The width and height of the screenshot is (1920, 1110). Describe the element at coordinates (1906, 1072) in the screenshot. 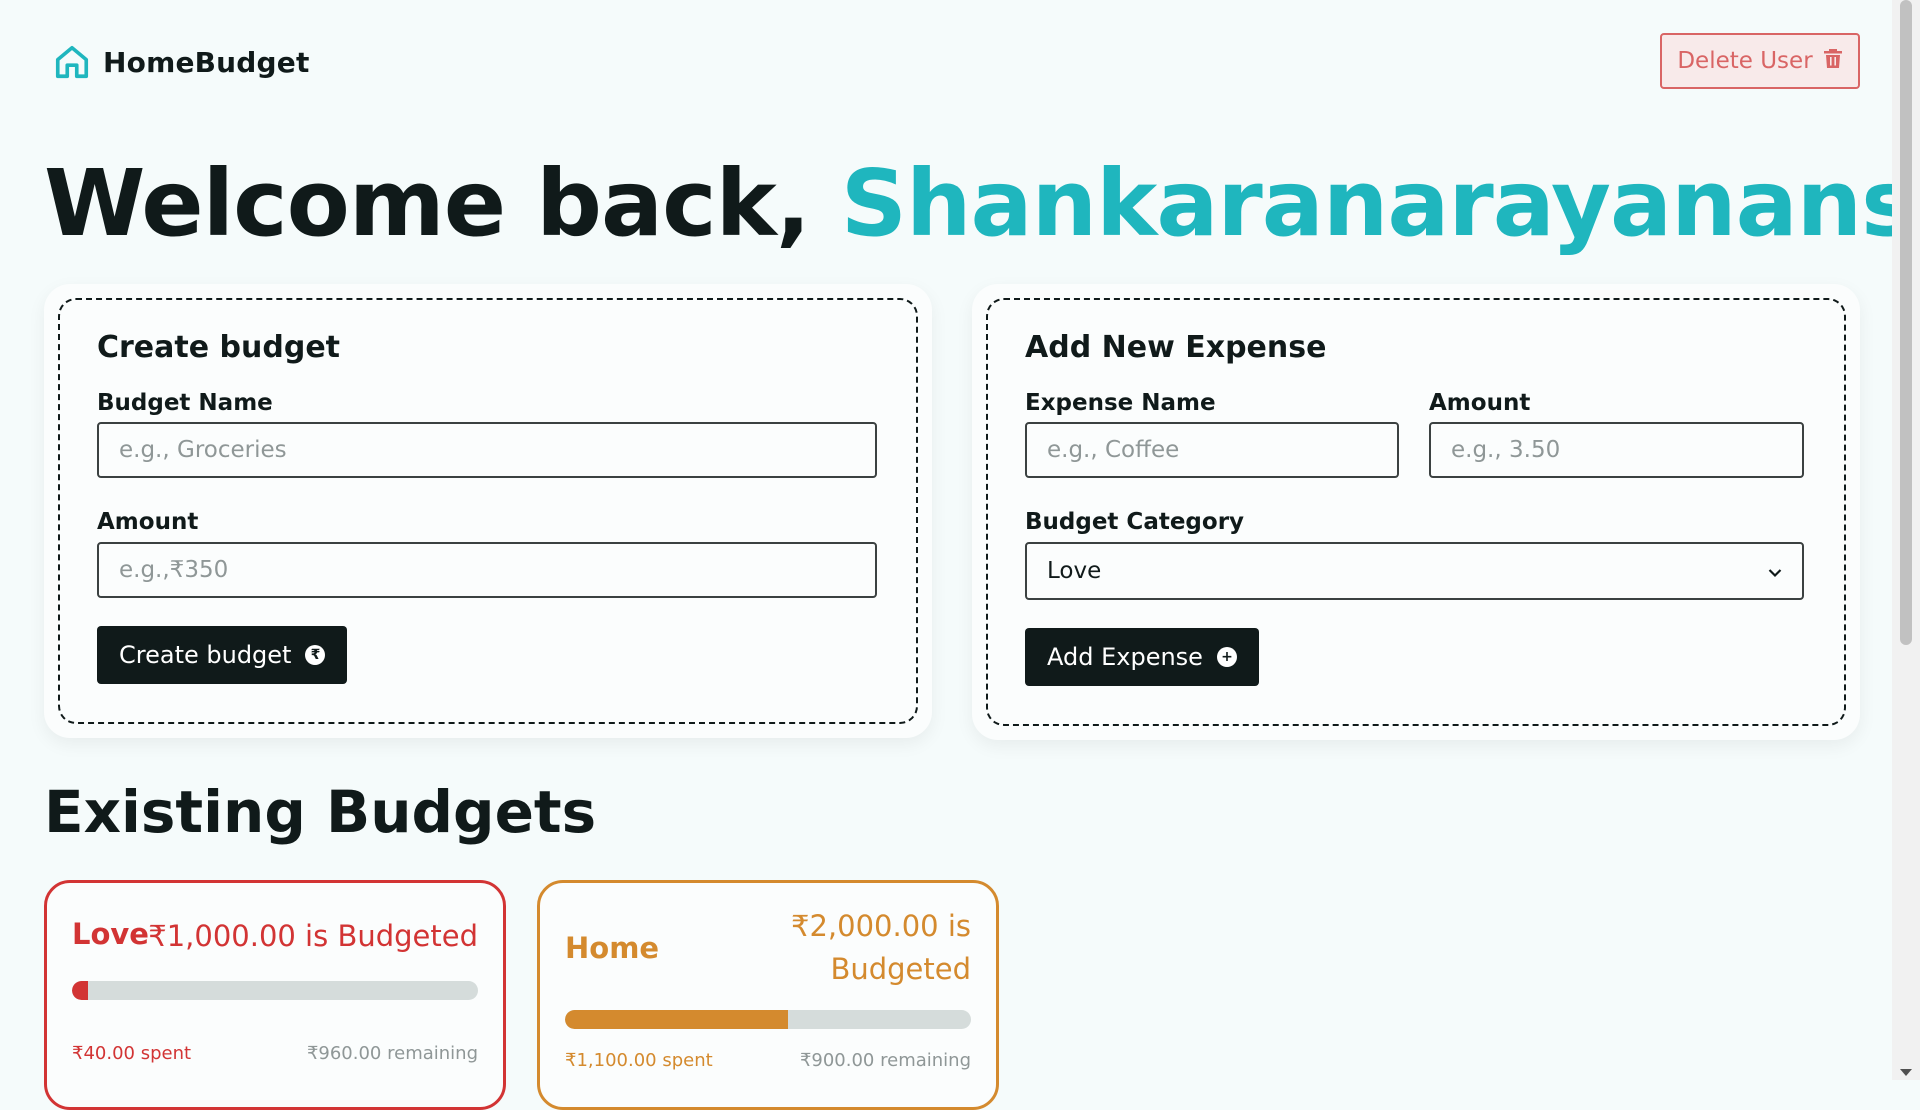

I see `scroll-down-arrow-icon` at that location.